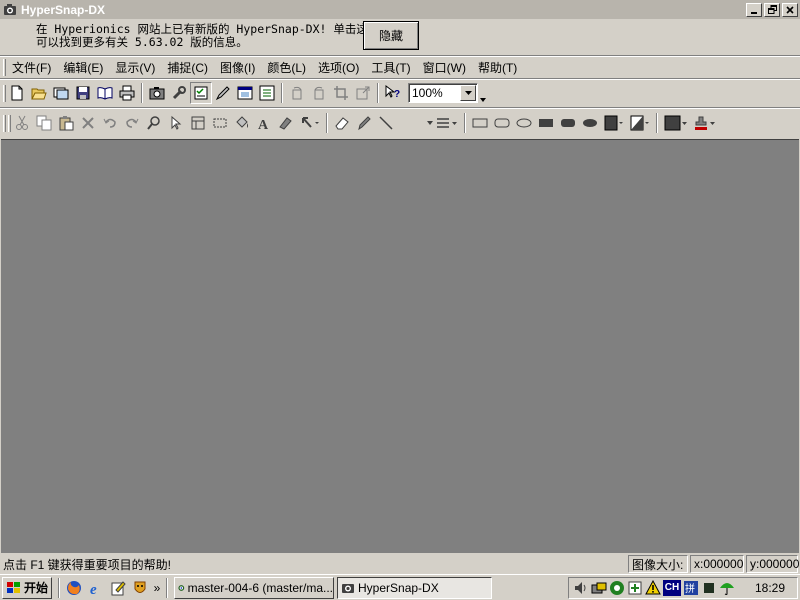 This screenshot has width=800, height=600. What do you see at coordinates (66, 123) in the screenshot?
I see `paste-button` at bounding box center [66, 123].